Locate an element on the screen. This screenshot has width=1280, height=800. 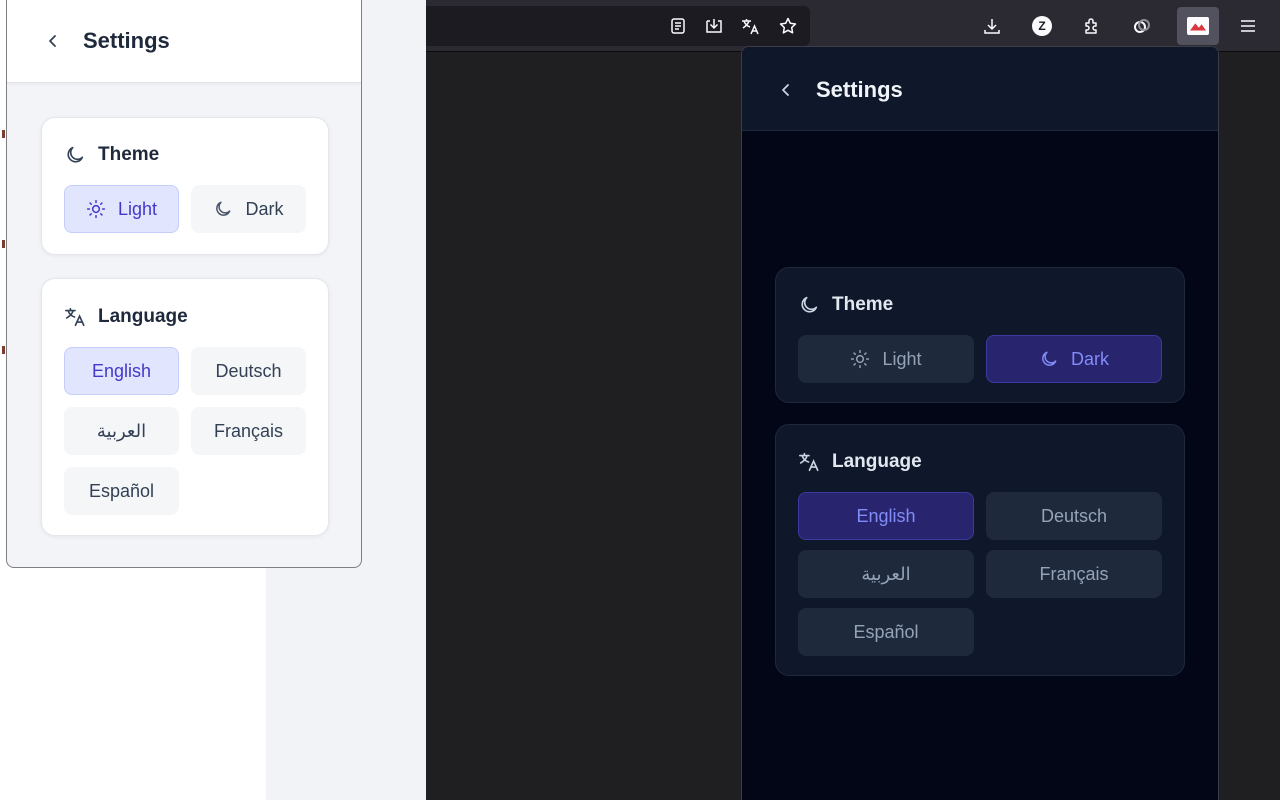
active-extension-logo is located at coordinates (1198, 26).